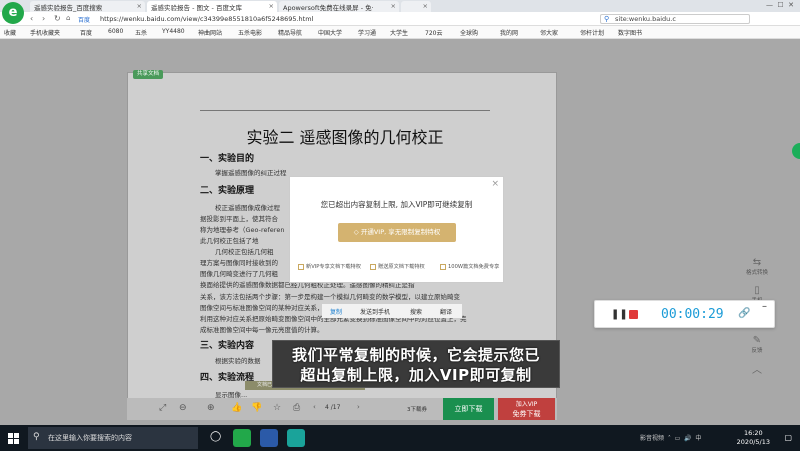 The image size is (800, 451). Describe the element at coordinates (256, 408) in the screenshot. I see `thumbs-down-icon: 👎` at that location.